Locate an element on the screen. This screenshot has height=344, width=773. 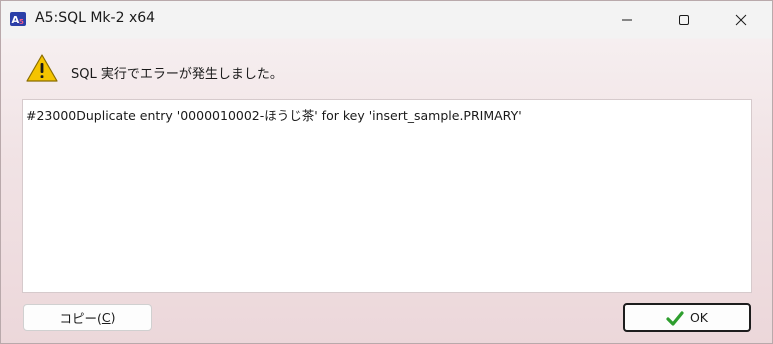
warning-icon is located at coordinates (42, 68).